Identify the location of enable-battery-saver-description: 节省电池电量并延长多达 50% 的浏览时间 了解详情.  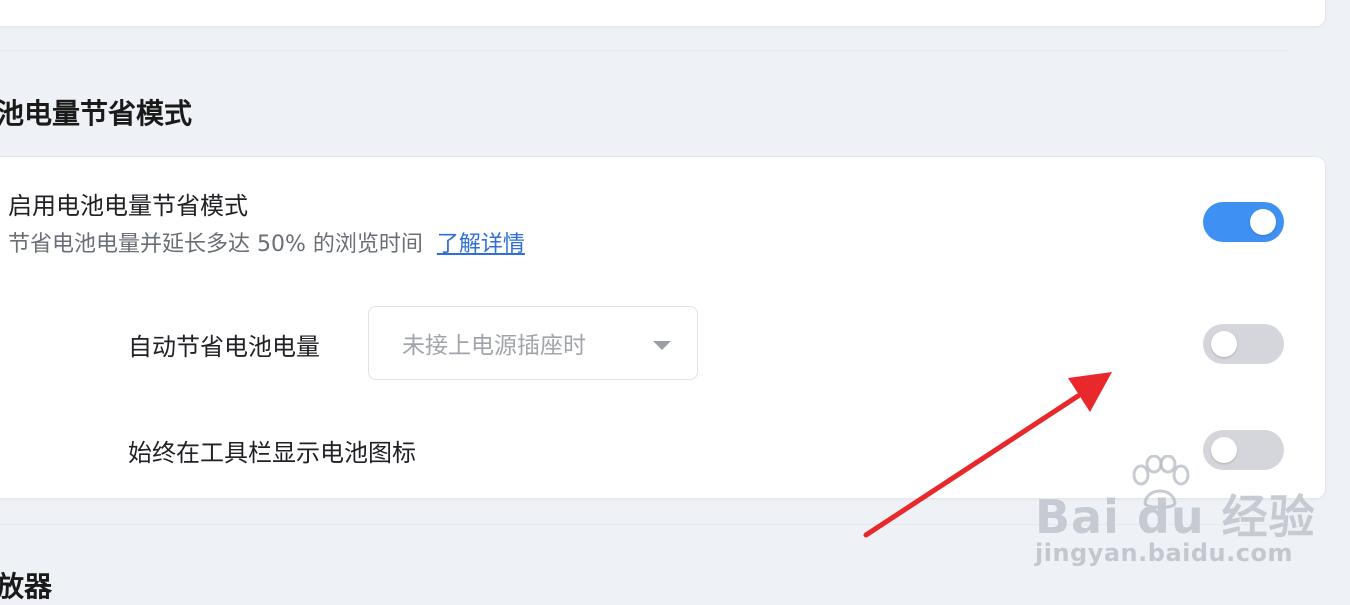
(266, 242).